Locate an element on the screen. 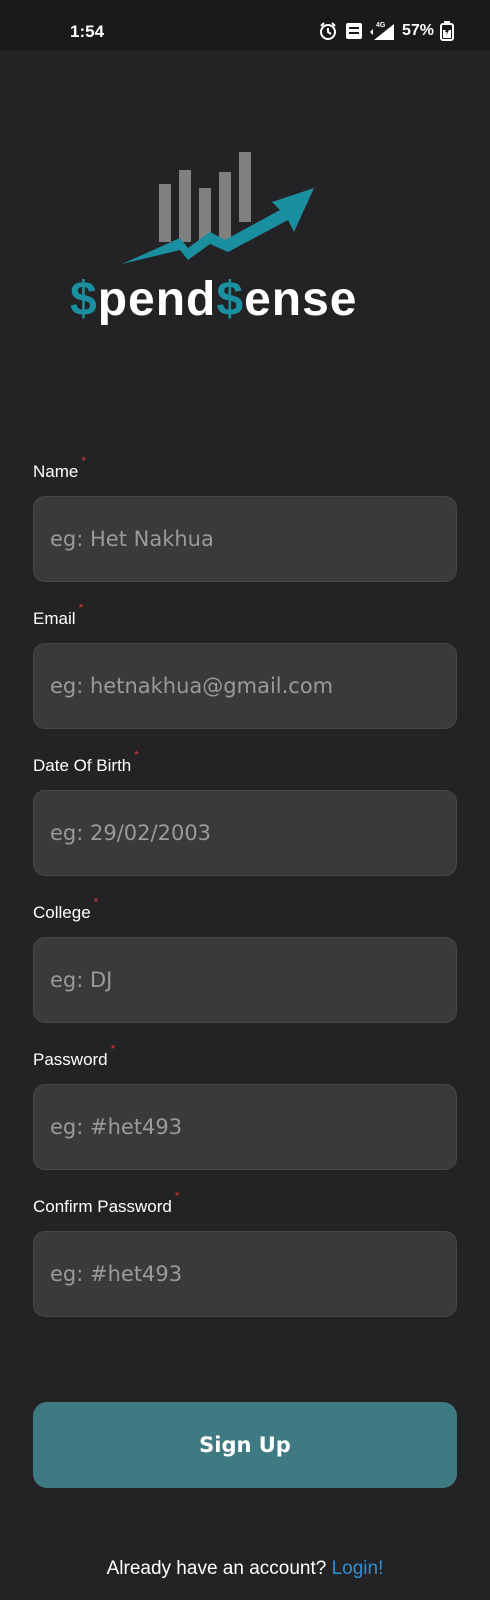 The width and height of the screenshot is (490, 1600). brand-word-1: pend is located at coordinates (157, 299).